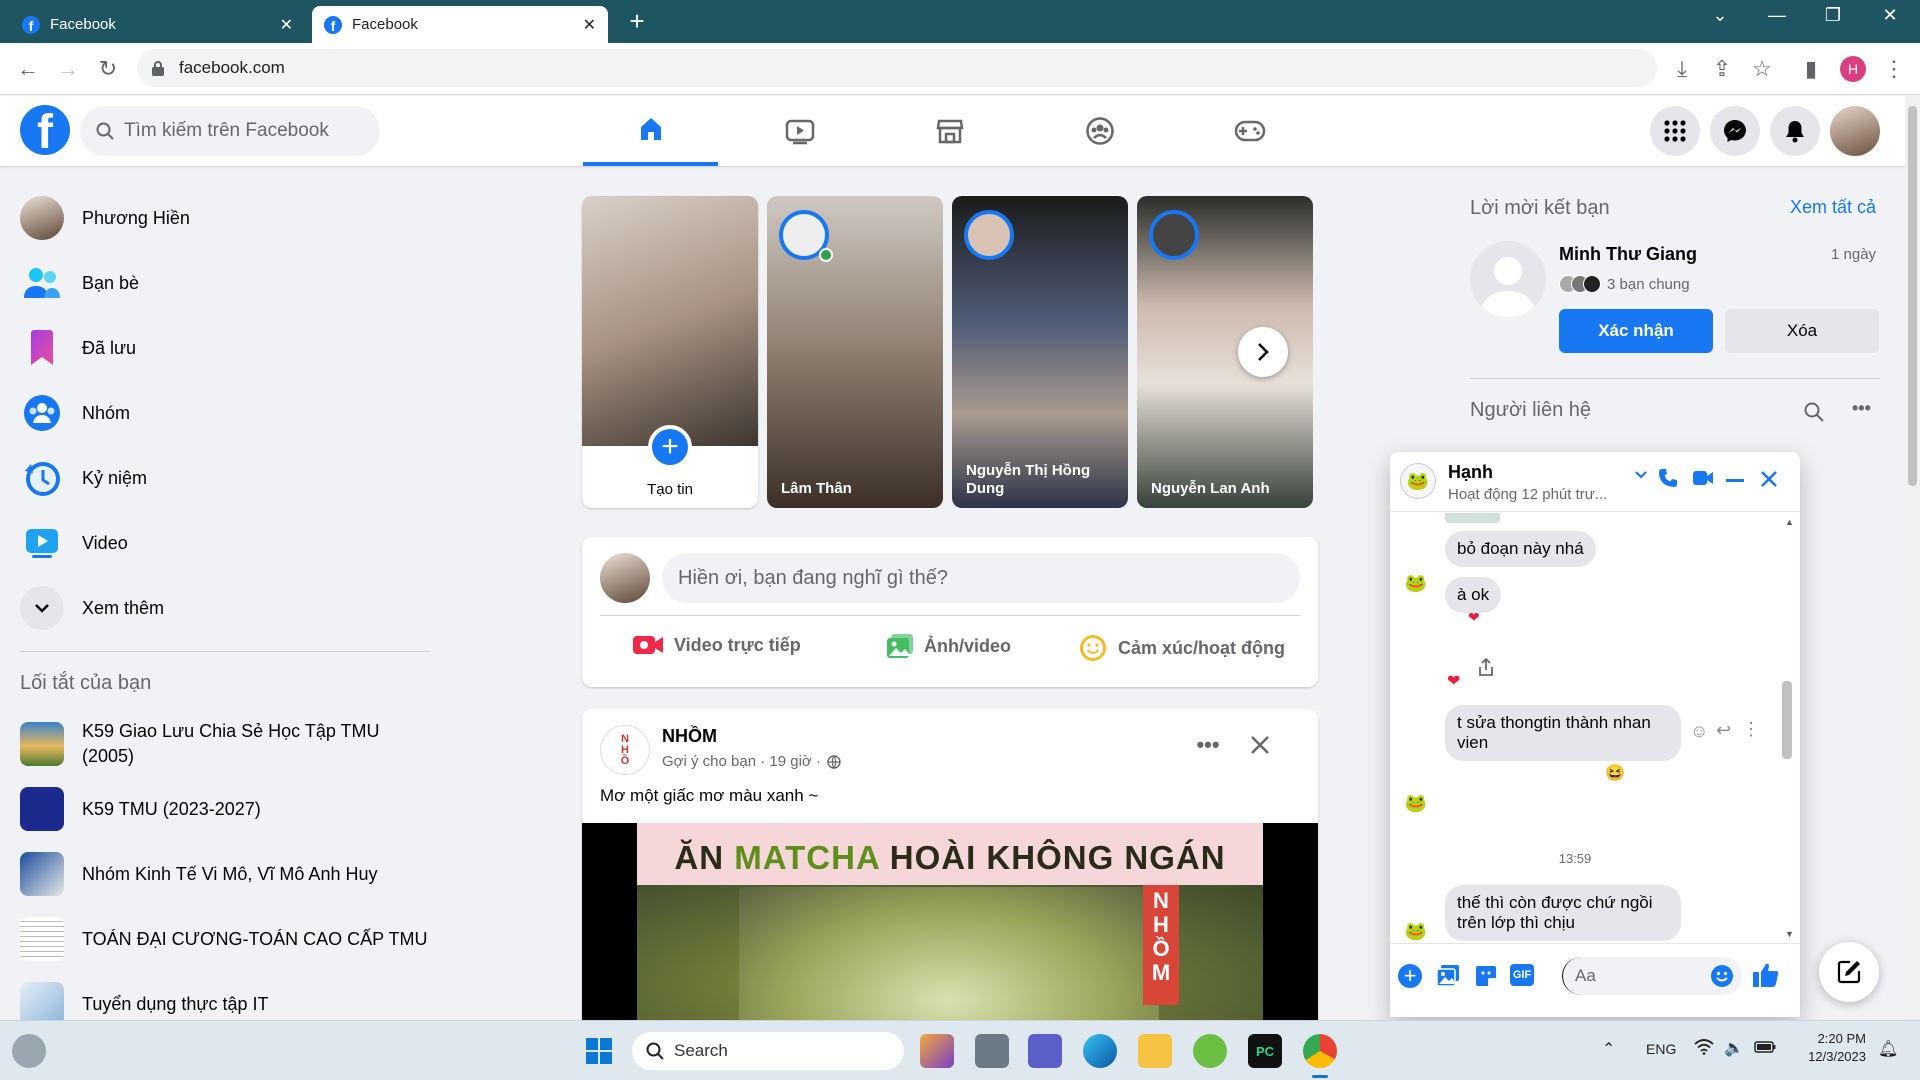  I want to click on sidebar-item-see-more: Xem thêm, so click(230, 608).